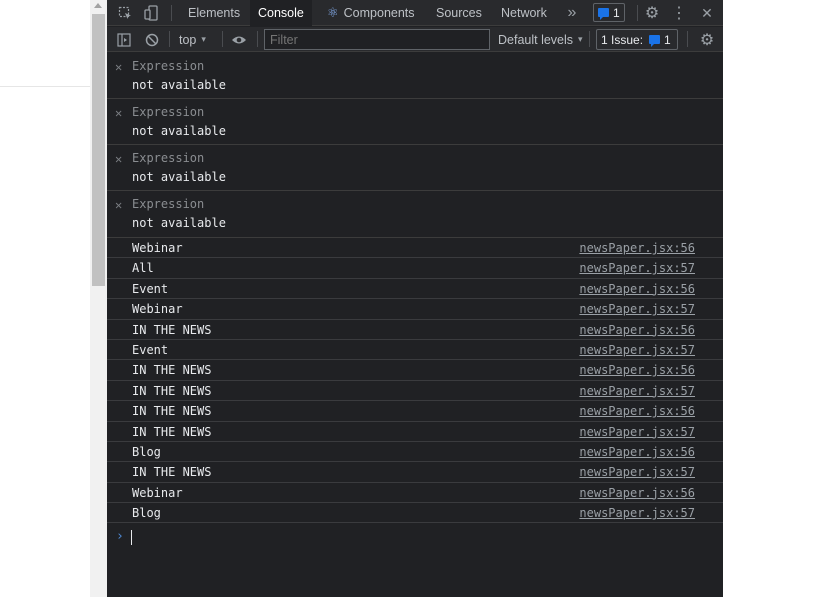 The height and width of the screenshot is (597, 819). What do you see at coordinates (707, 39) in the screenshot?
I see `console-settings-gear-icon: ⚙` at bounding box center [707, 39].